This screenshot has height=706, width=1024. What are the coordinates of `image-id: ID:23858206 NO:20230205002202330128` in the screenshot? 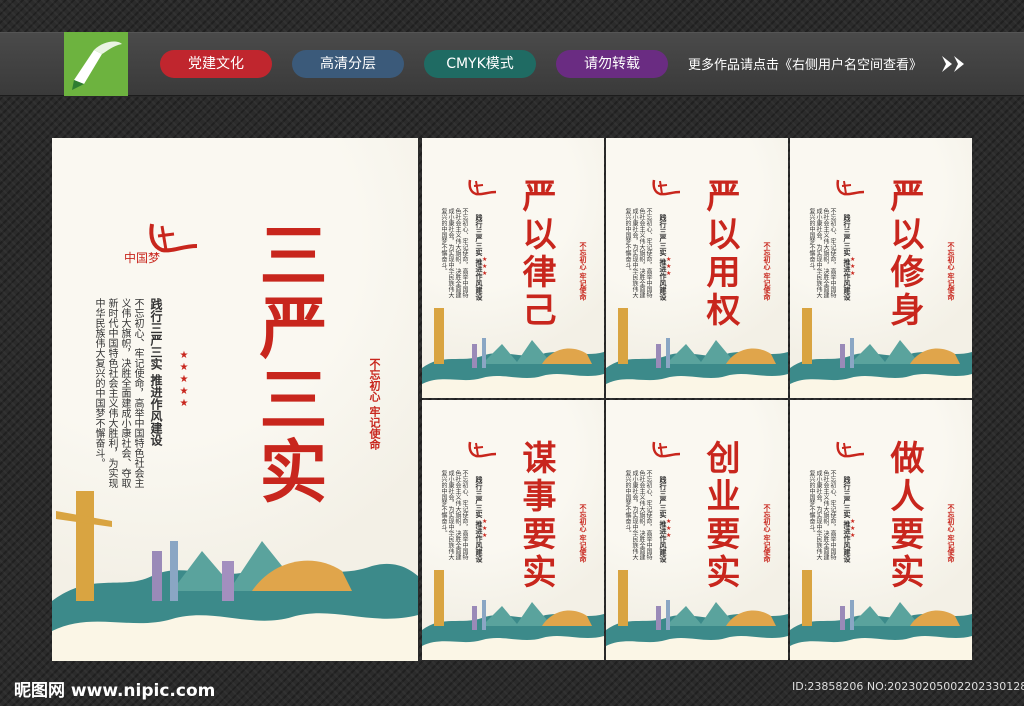 It's located at (908, 686).